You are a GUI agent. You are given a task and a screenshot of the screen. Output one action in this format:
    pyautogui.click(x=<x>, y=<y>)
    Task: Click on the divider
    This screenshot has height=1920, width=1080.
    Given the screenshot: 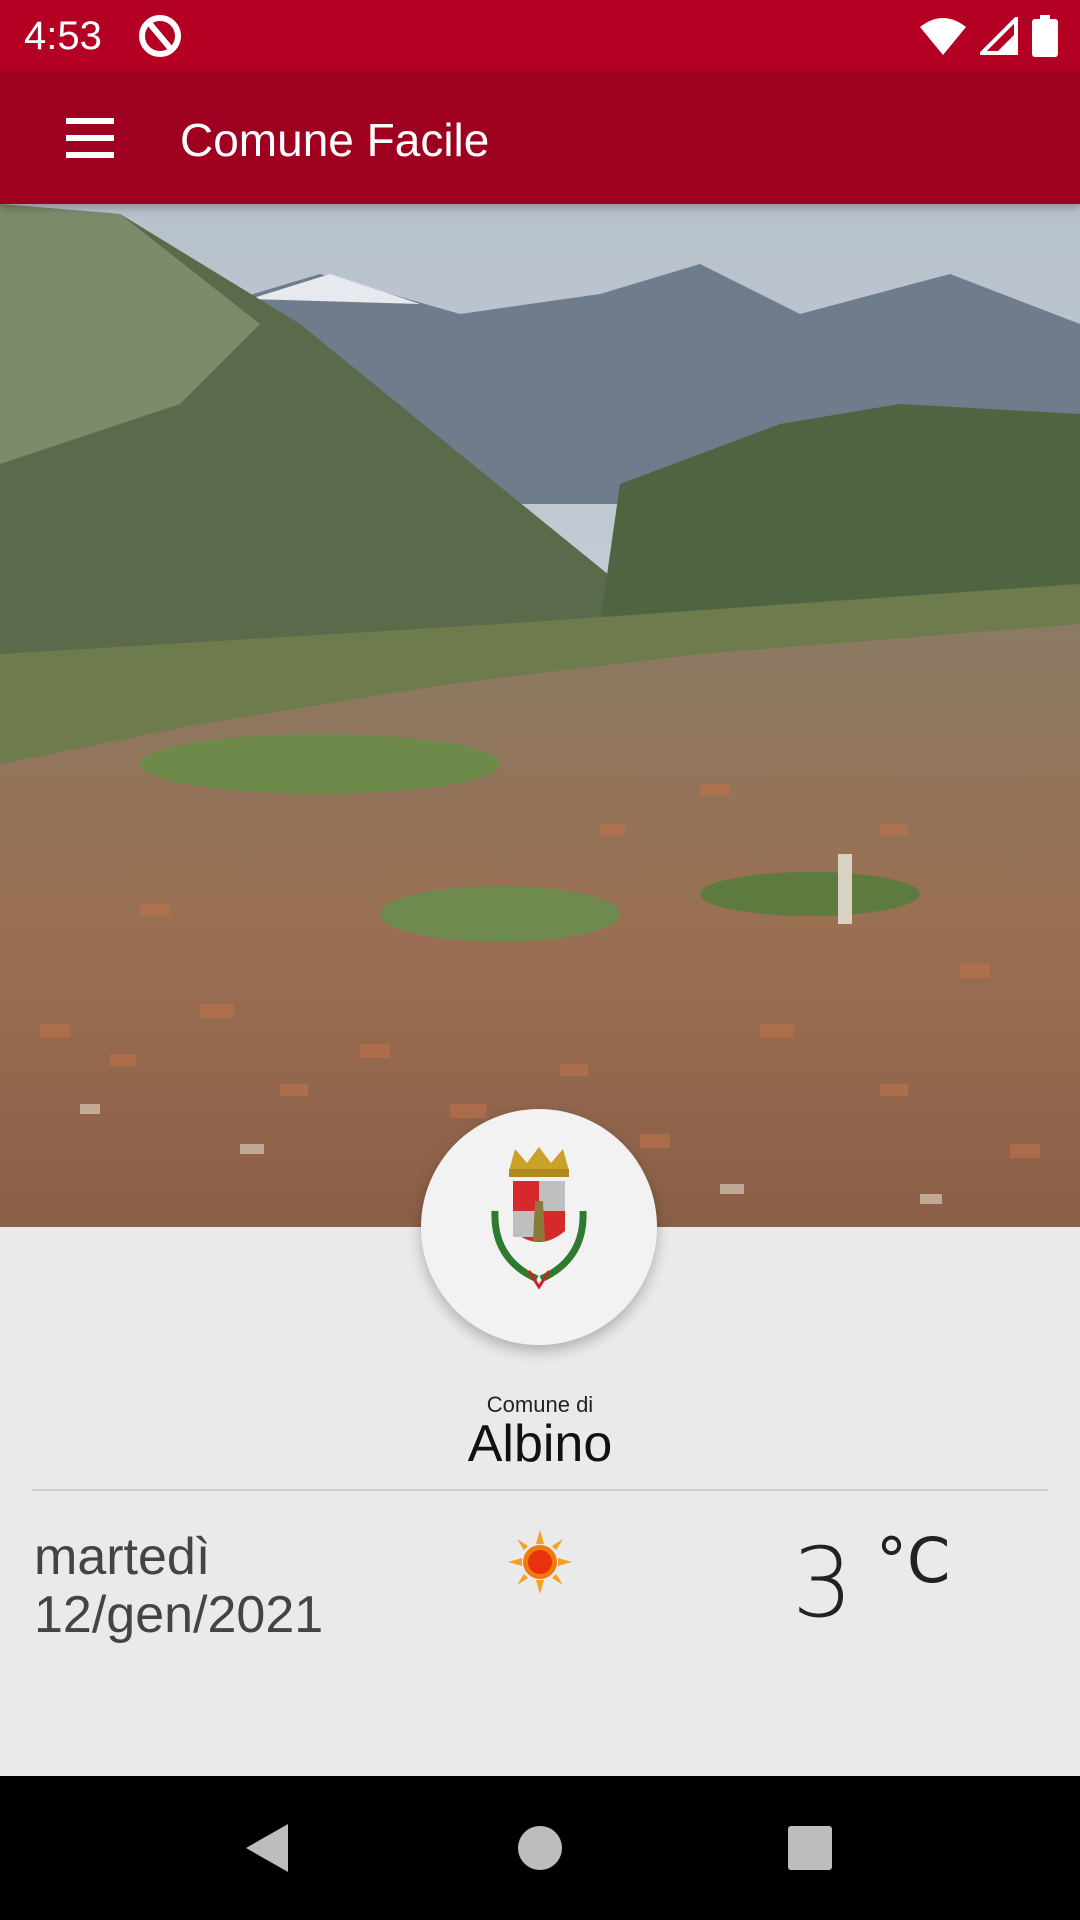 What is the action you would take?
    pyautogui.click(x=540, y=1490)
    